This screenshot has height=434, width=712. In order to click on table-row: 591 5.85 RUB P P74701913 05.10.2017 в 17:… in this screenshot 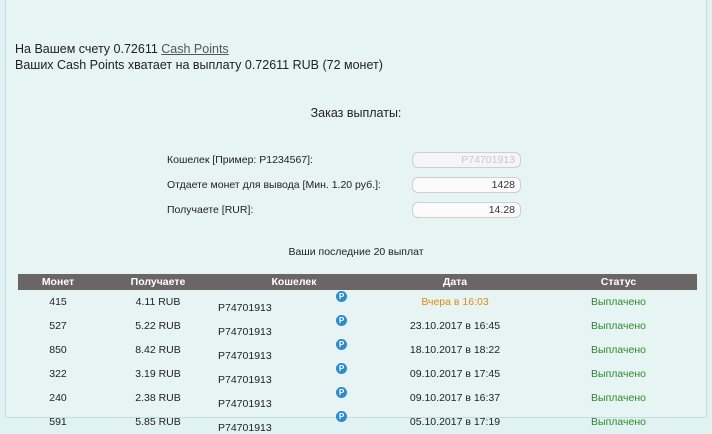, I will do `click(357, 422)`.